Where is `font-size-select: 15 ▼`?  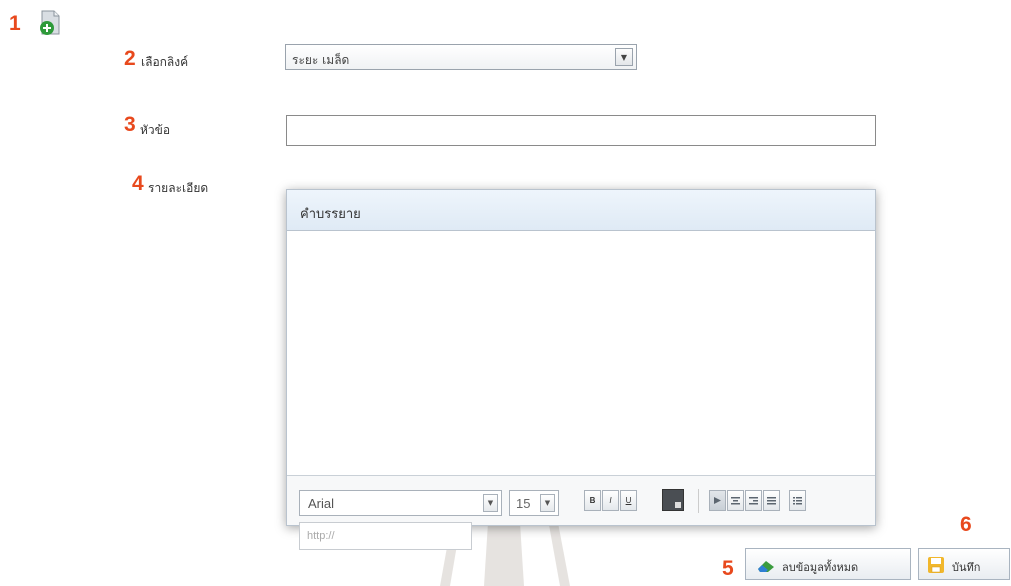 font-size-select: 15 ▼ is located at coordinates (534, 503).